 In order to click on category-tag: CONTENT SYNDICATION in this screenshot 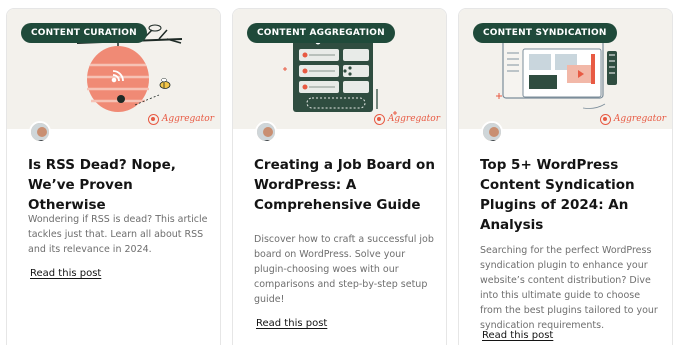, I will do `click(545, 33)`.